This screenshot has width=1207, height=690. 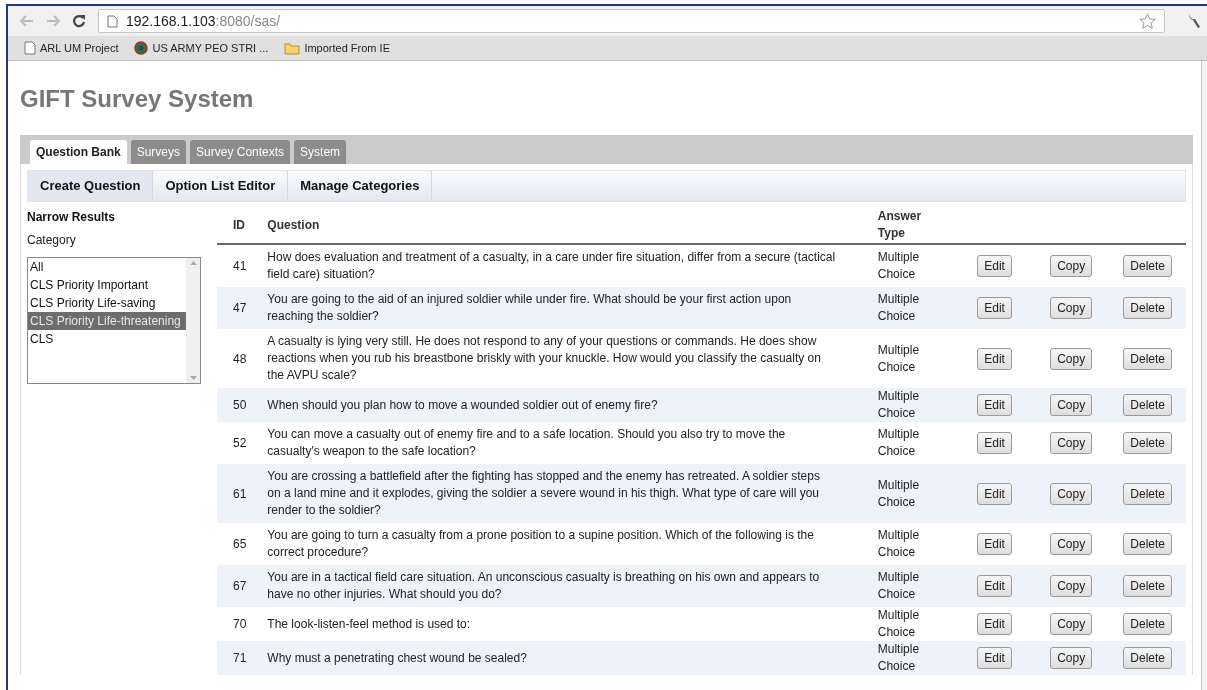 I want to click on question-cell-text: The look-listen-feel method is used to:, so click(x=369, y=624).